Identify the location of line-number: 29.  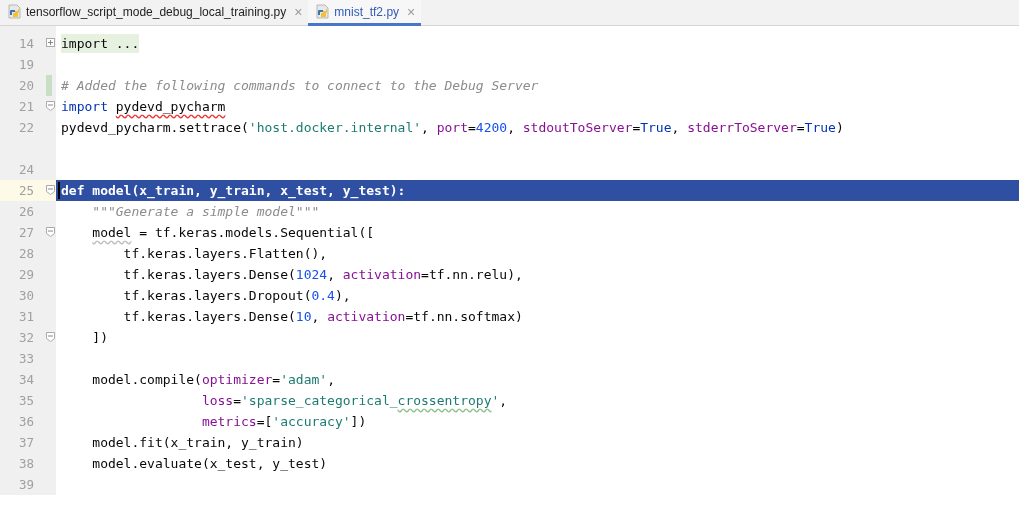
(26, 274).